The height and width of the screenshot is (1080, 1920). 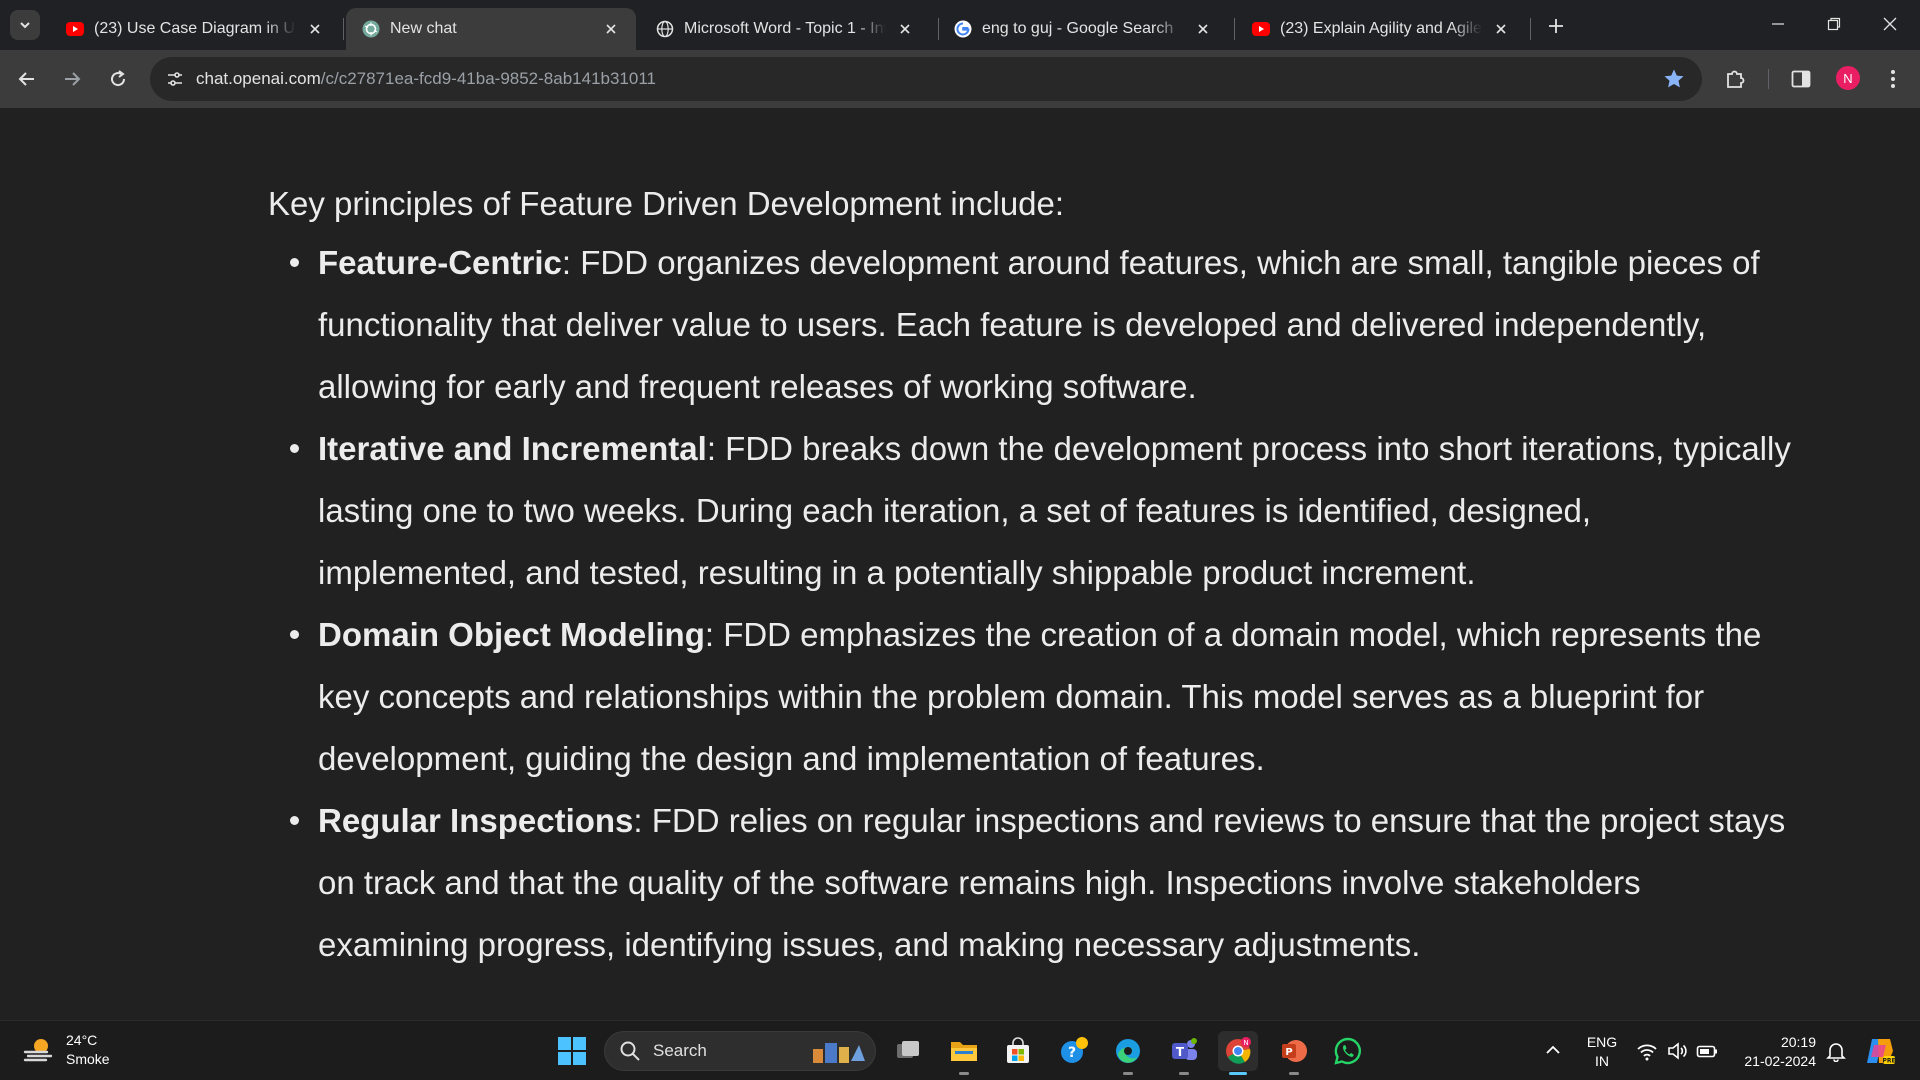 I want to click on minimize-button, so click(x=1778, y=24).